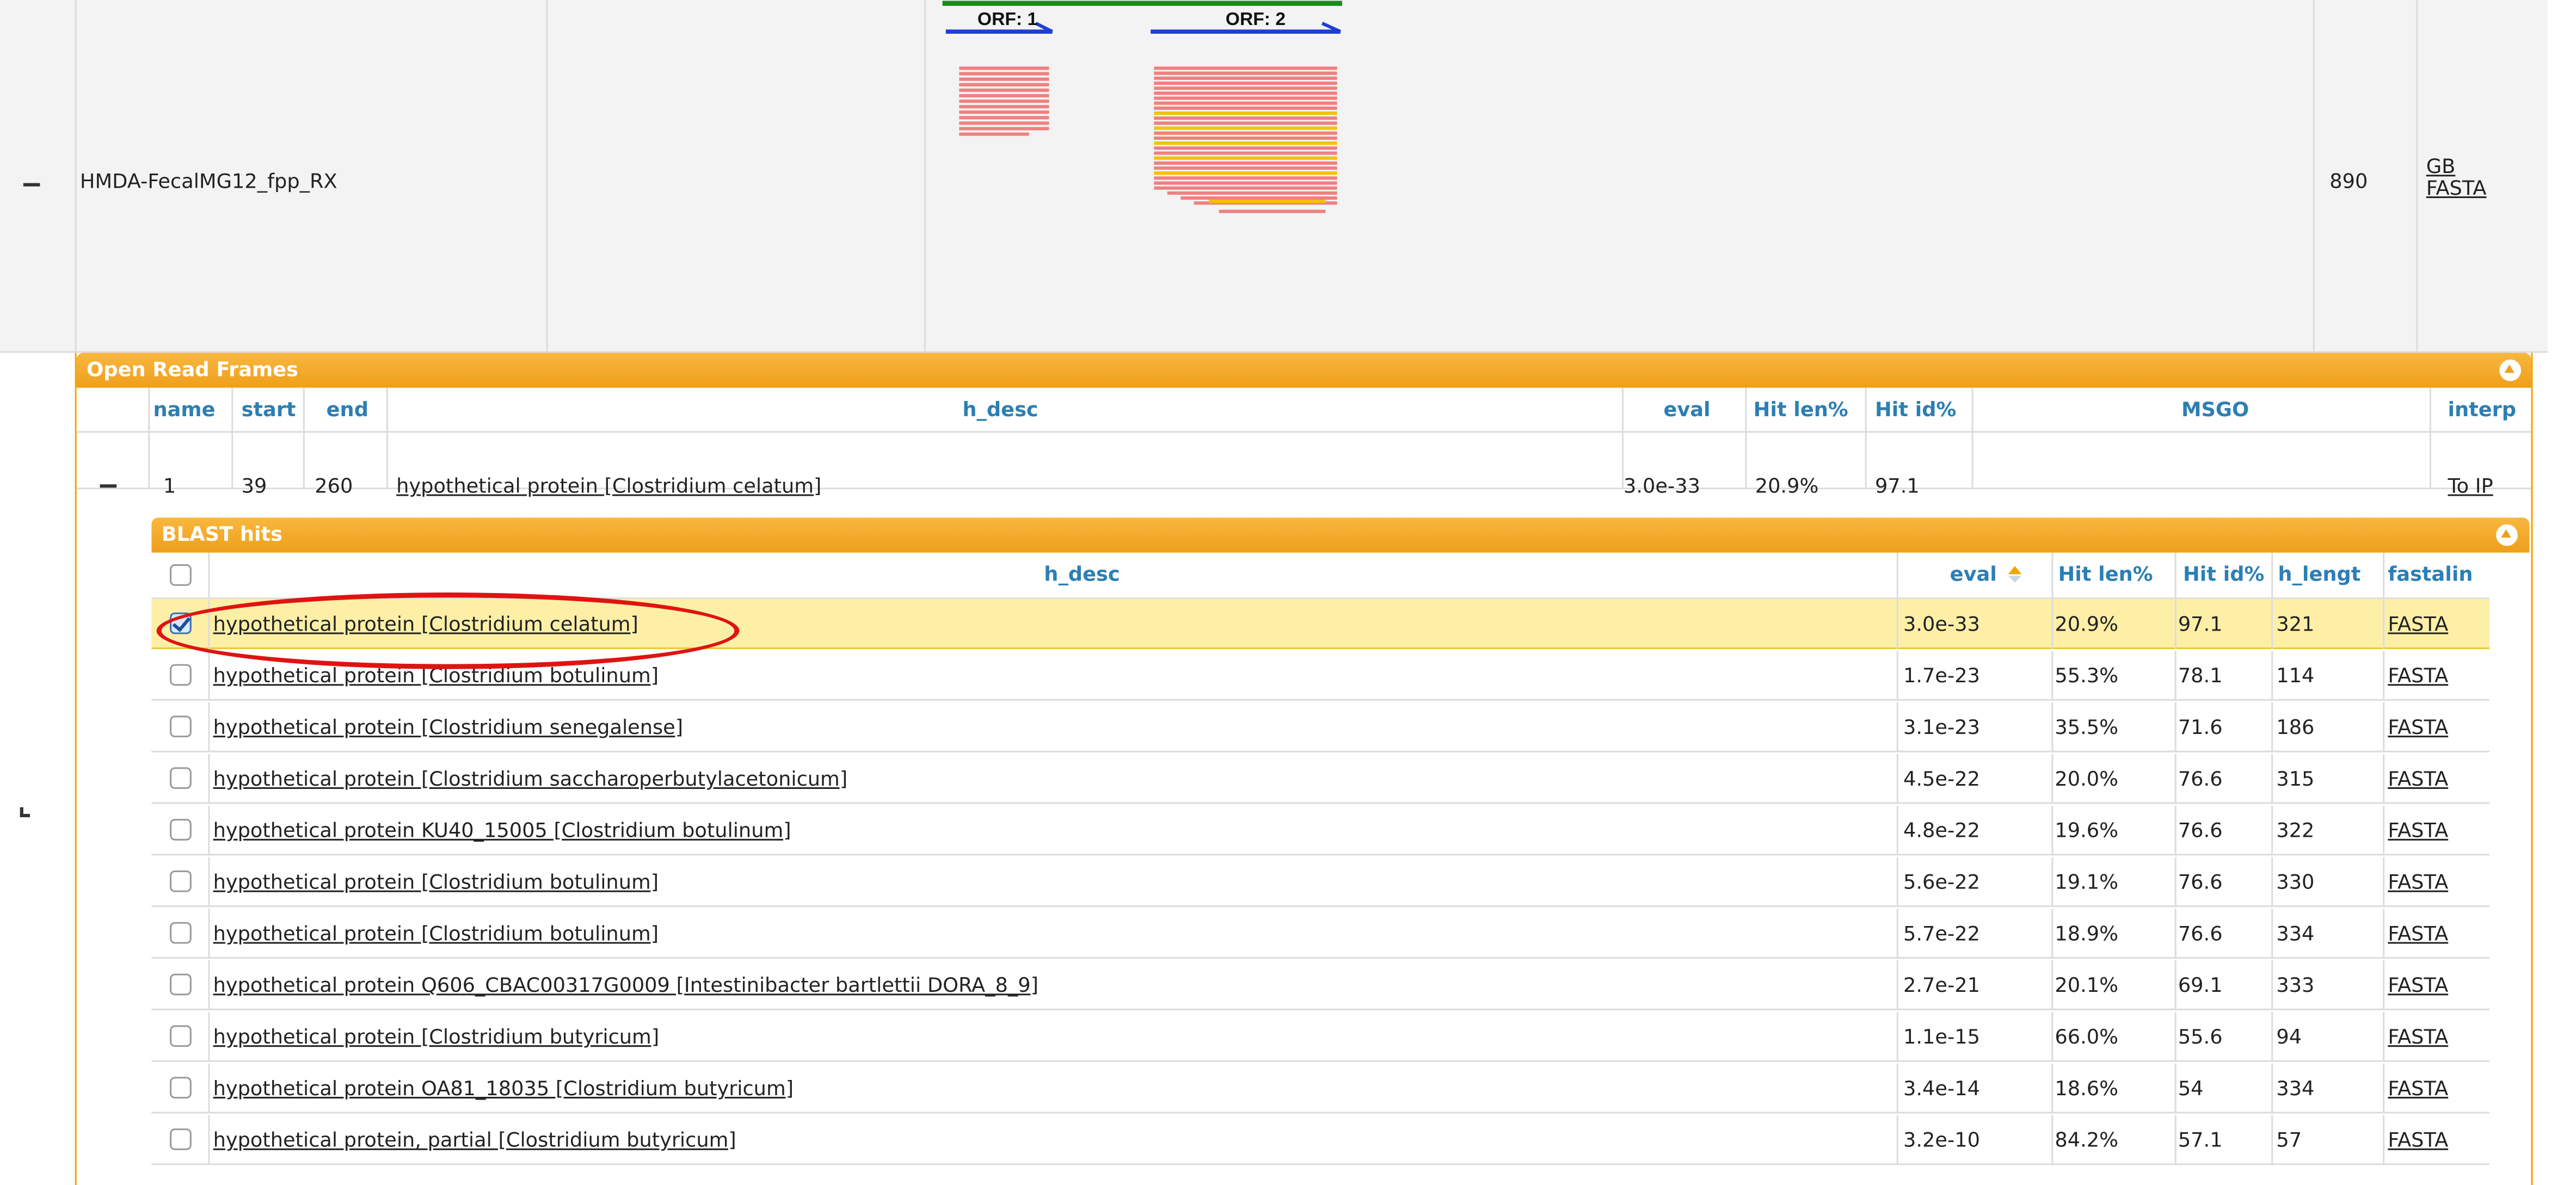 This screenshot has height=1185, width=2576. I want to click on collapse-orf-icon, so click(108, 486).